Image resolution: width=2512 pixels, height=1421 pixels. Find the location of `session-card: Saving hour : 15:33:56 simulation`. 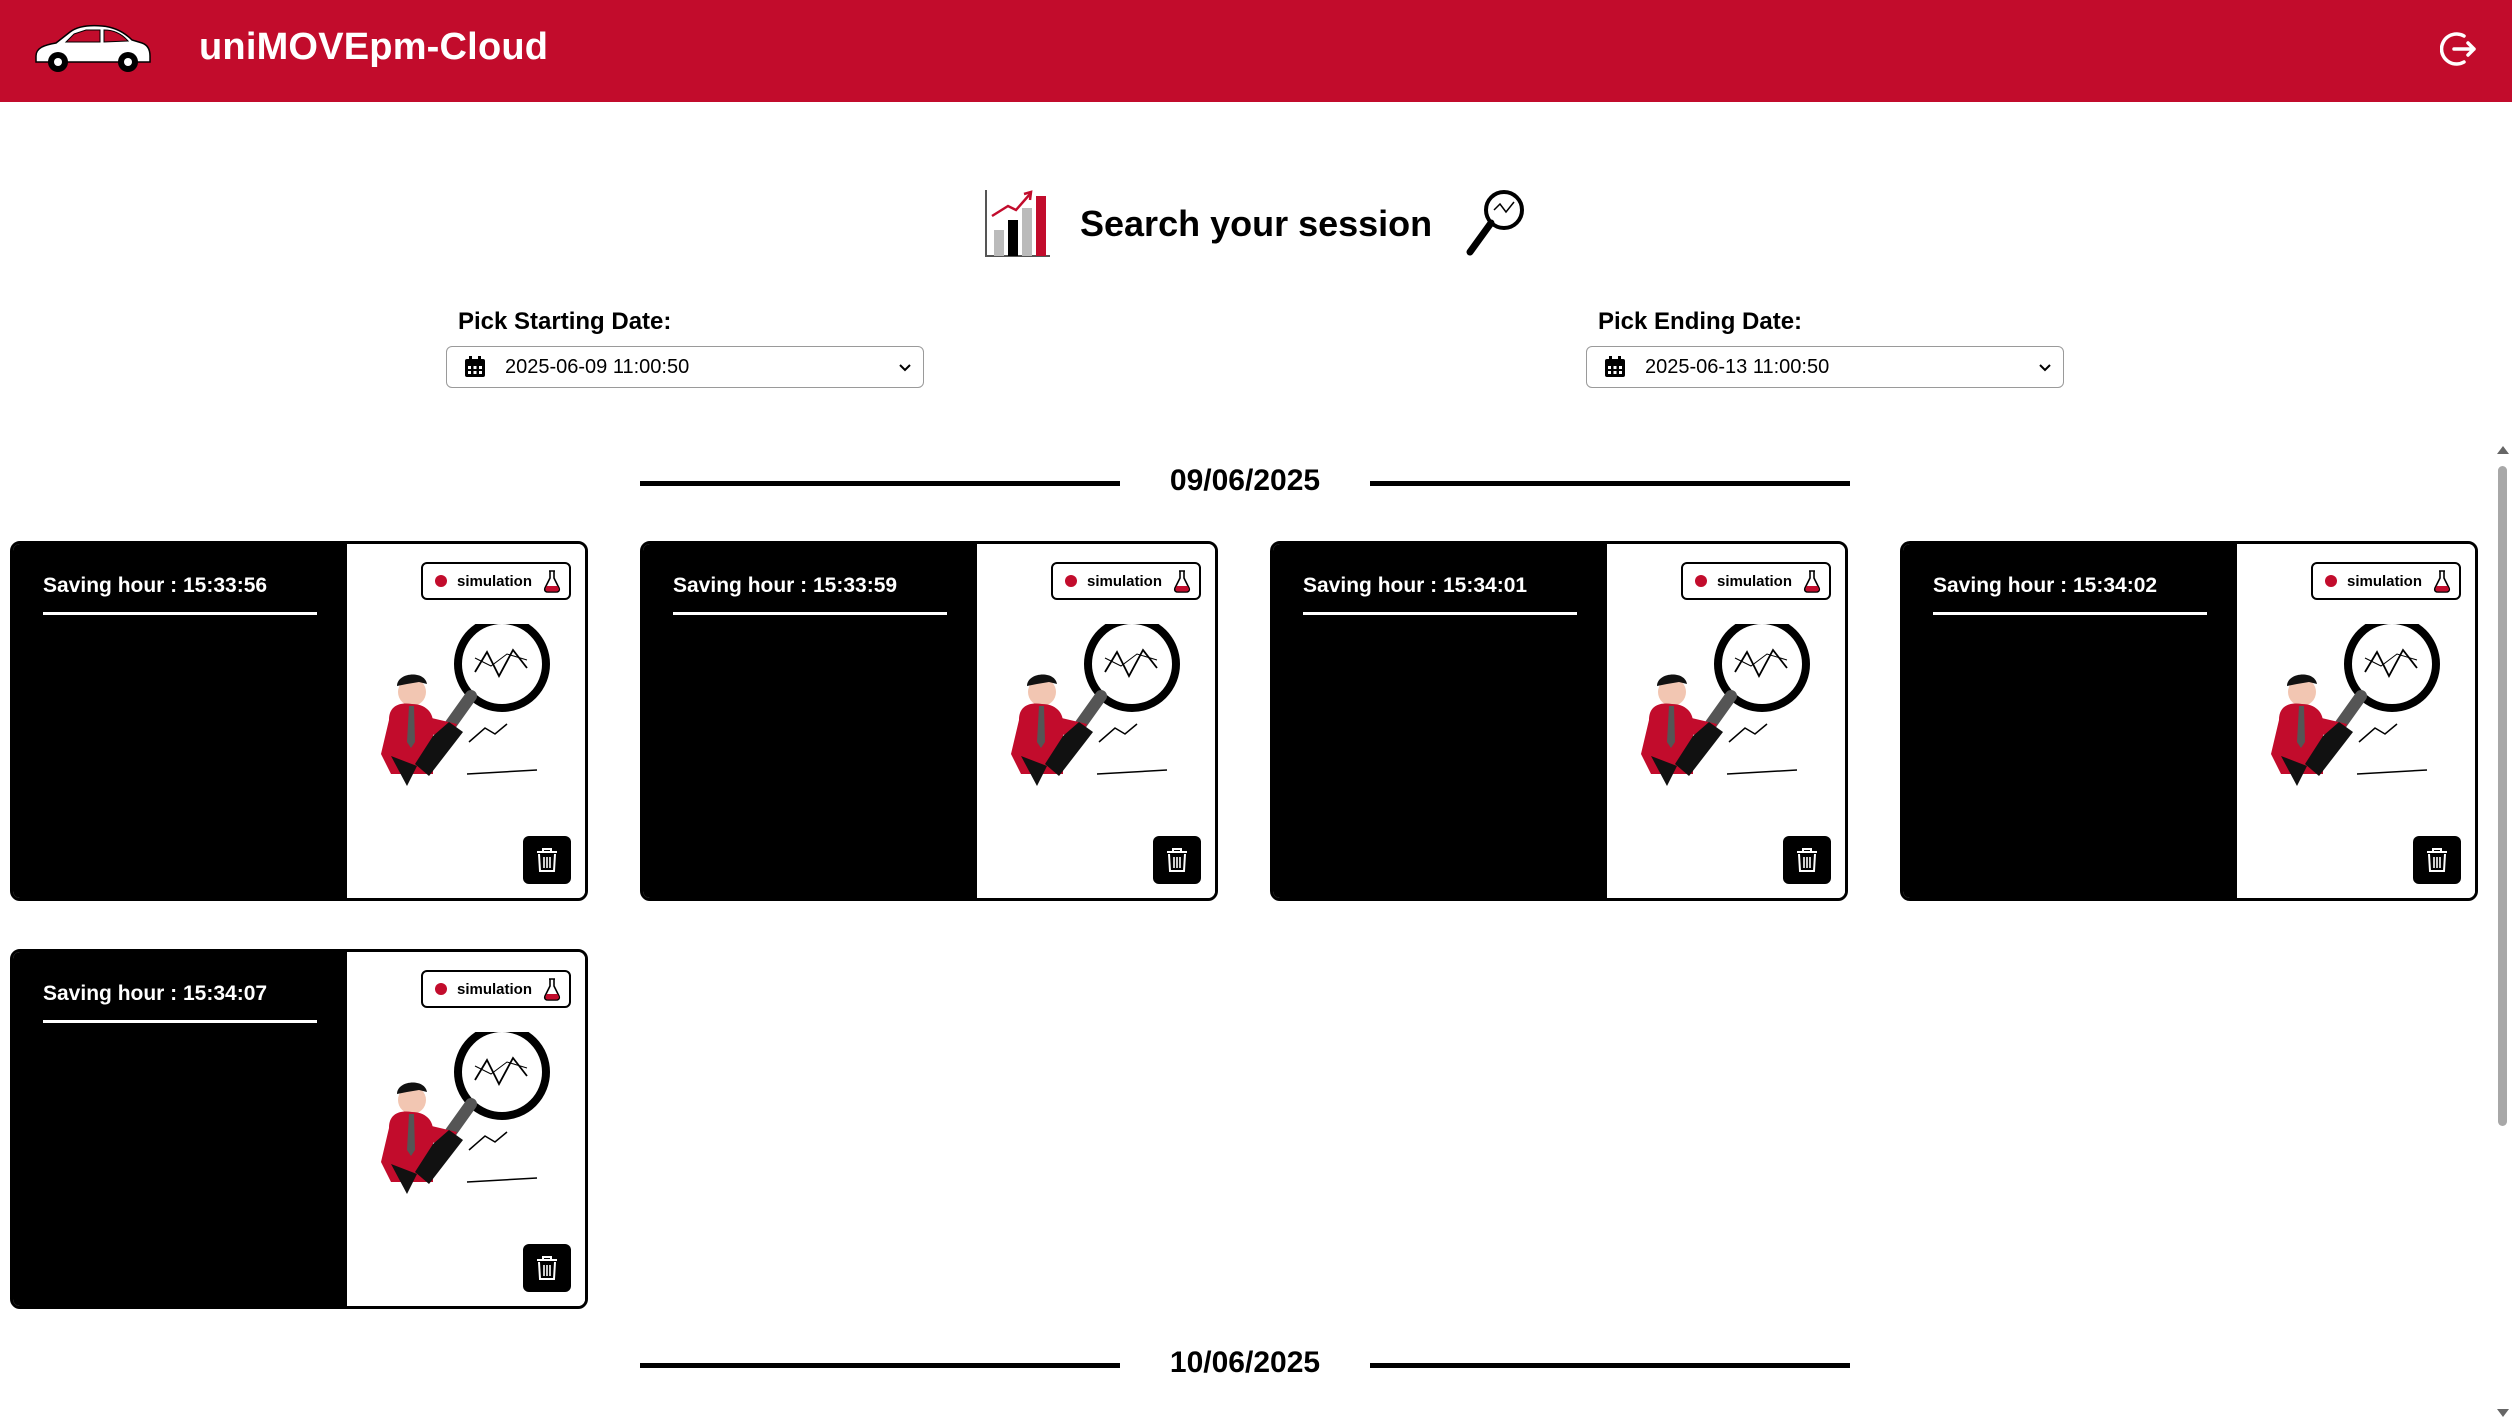

session-card: Saving hour : 15:33:56 simulation is located at coordinates (299, 721).